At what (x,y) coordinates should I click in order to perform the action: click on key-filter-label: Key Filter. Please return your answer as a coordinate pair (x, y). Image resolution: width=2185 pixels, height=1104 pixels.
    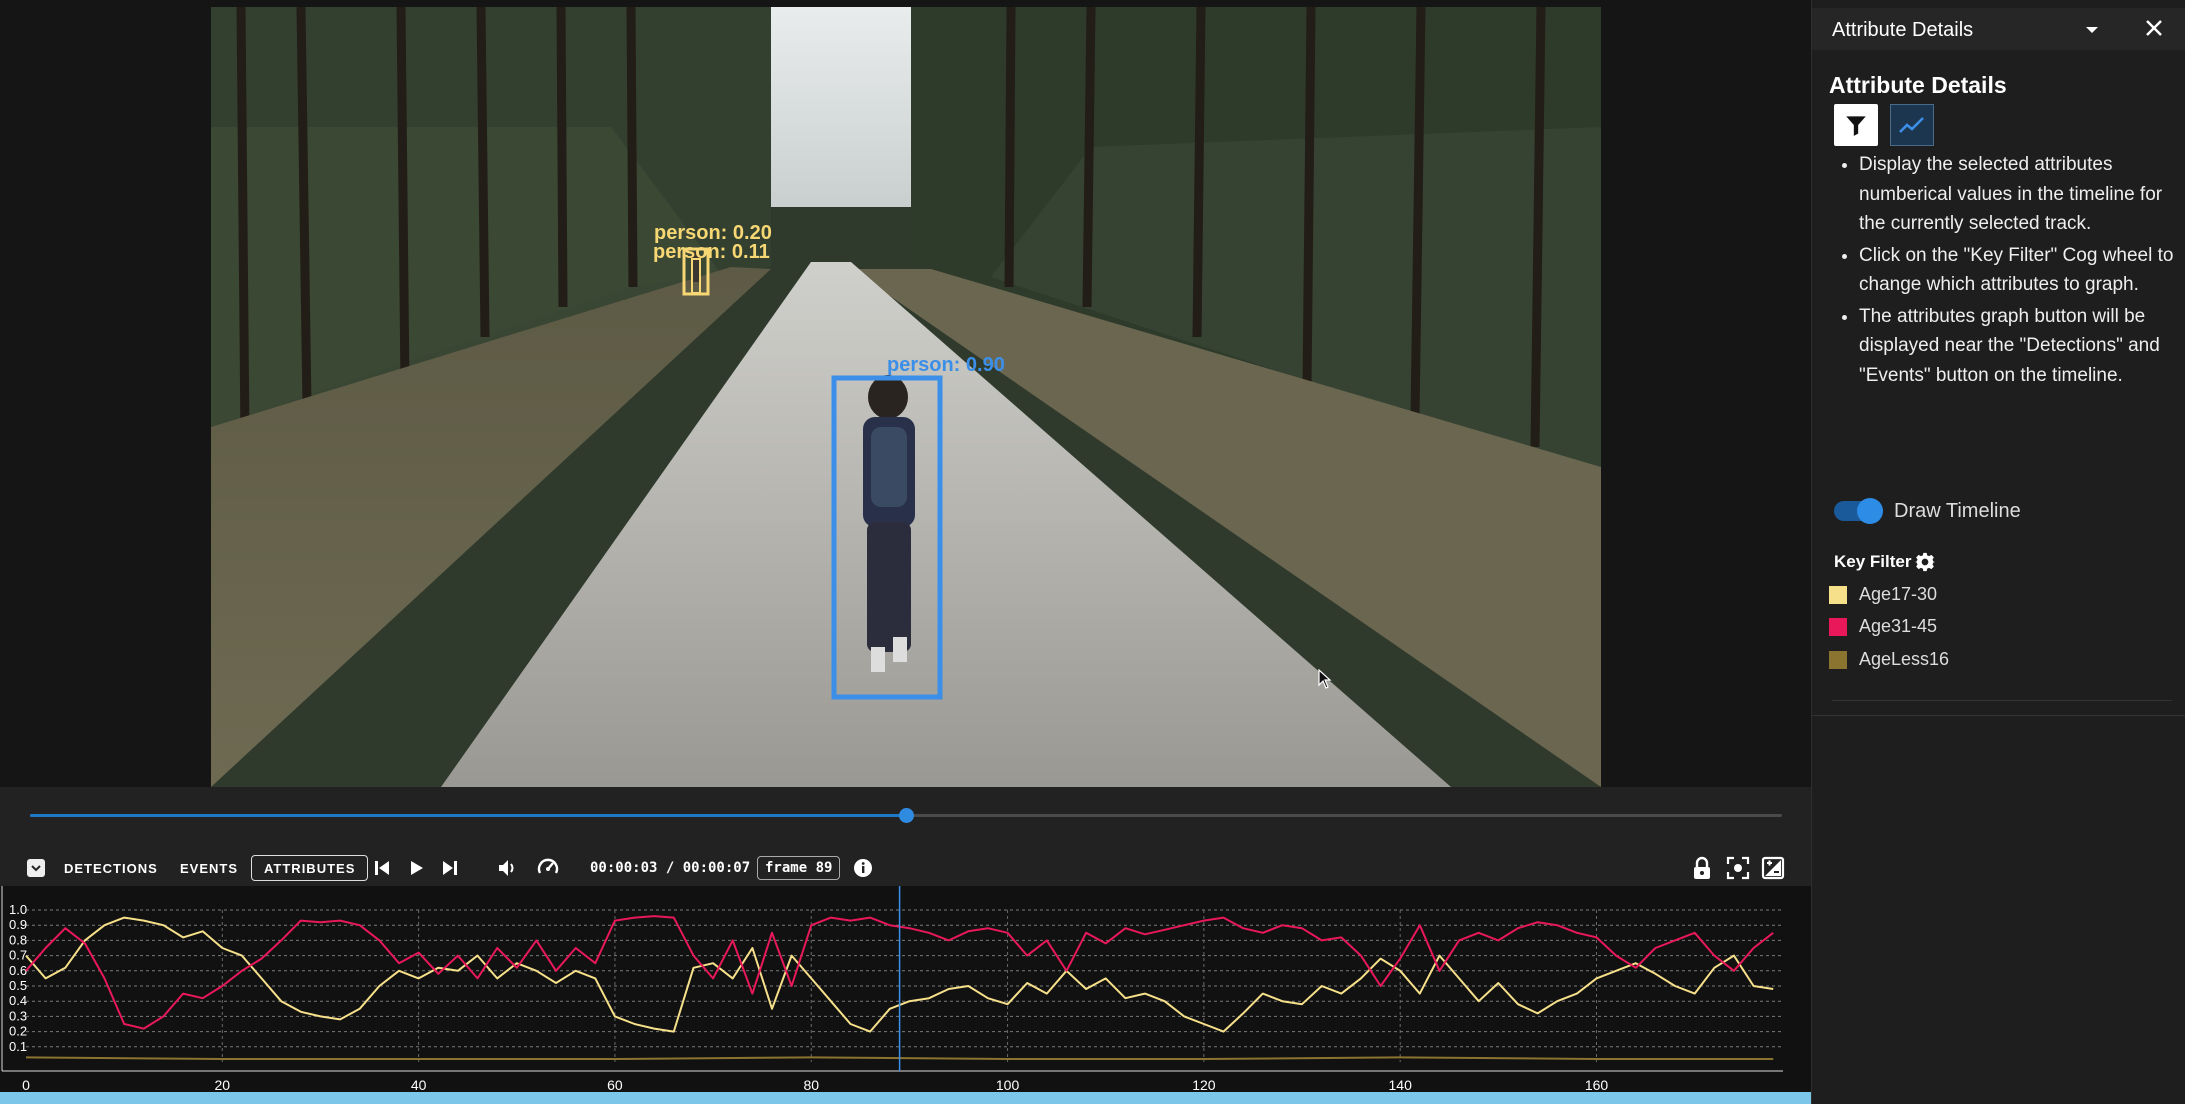
    Looking at the image, I should click on (1873, 561).